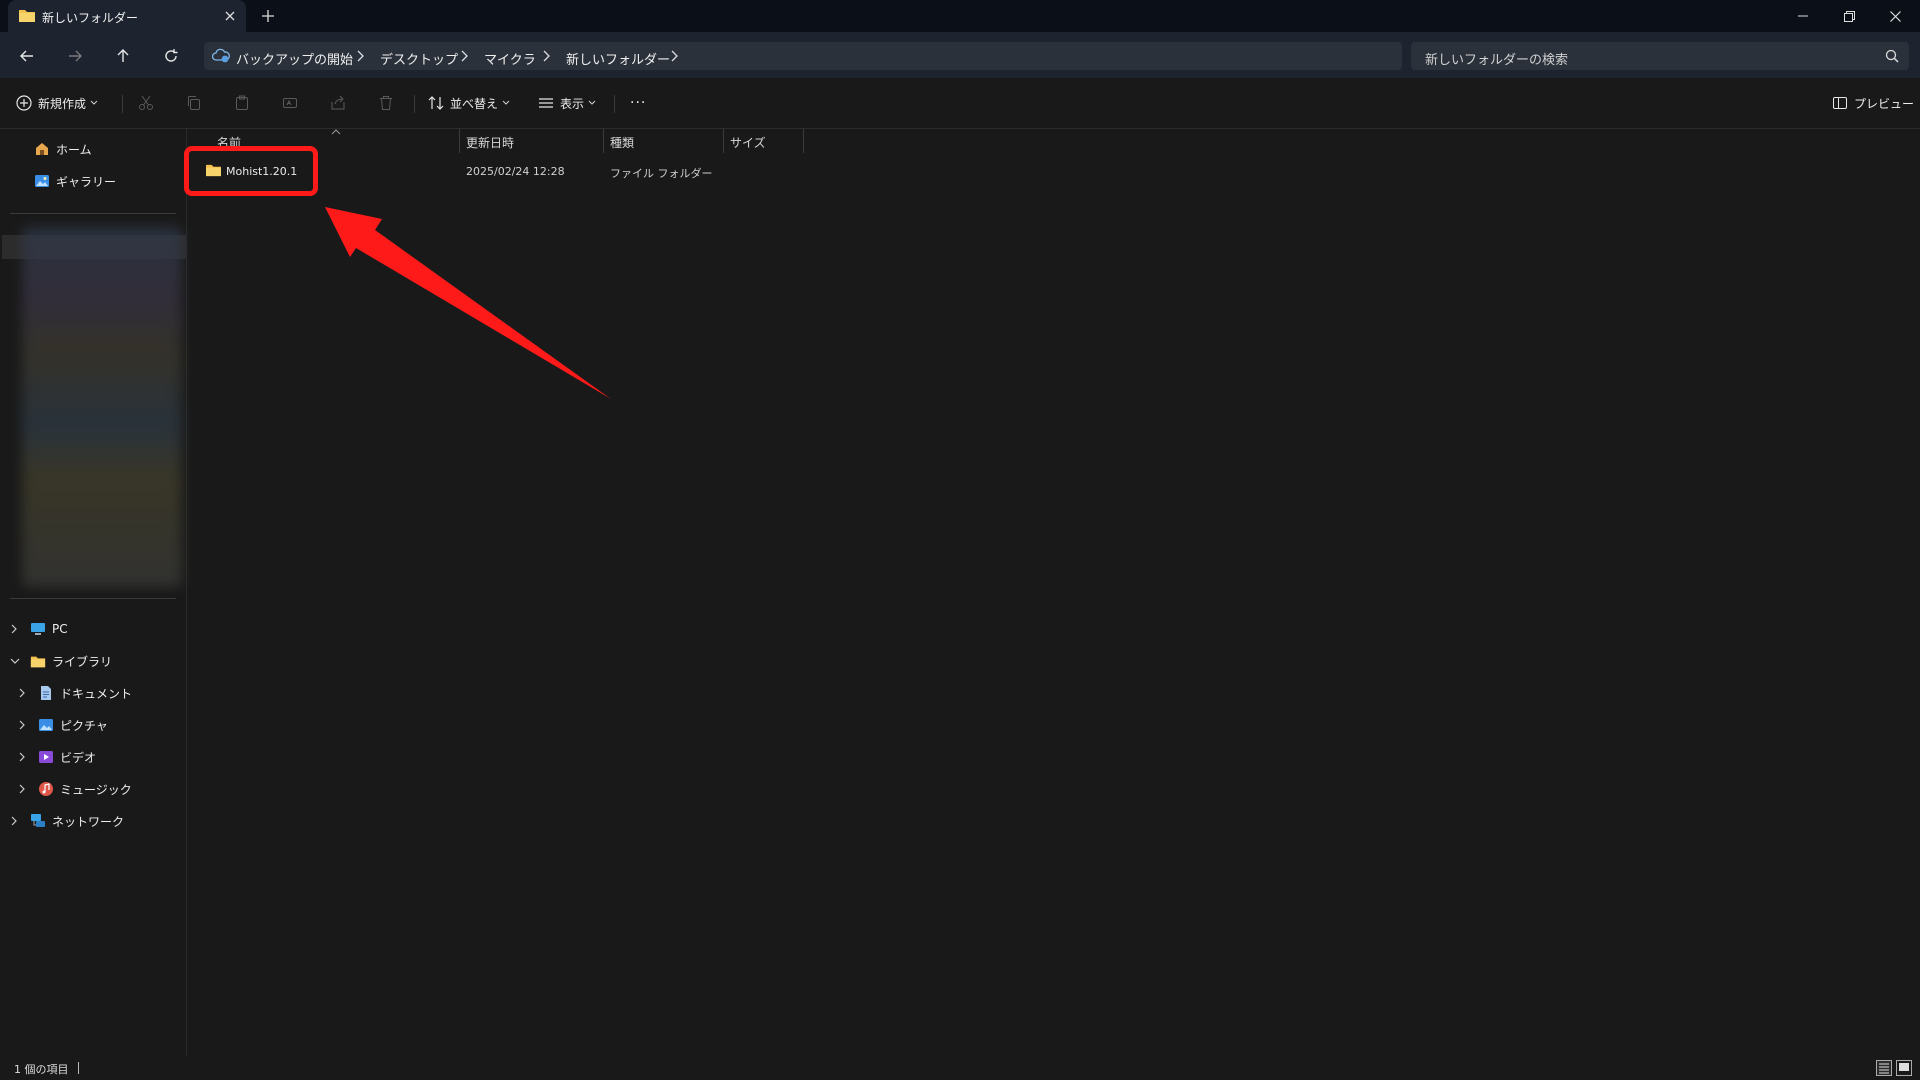  I want to click on breadcrumb-backup: バックアップの開始, so click(294, 58).